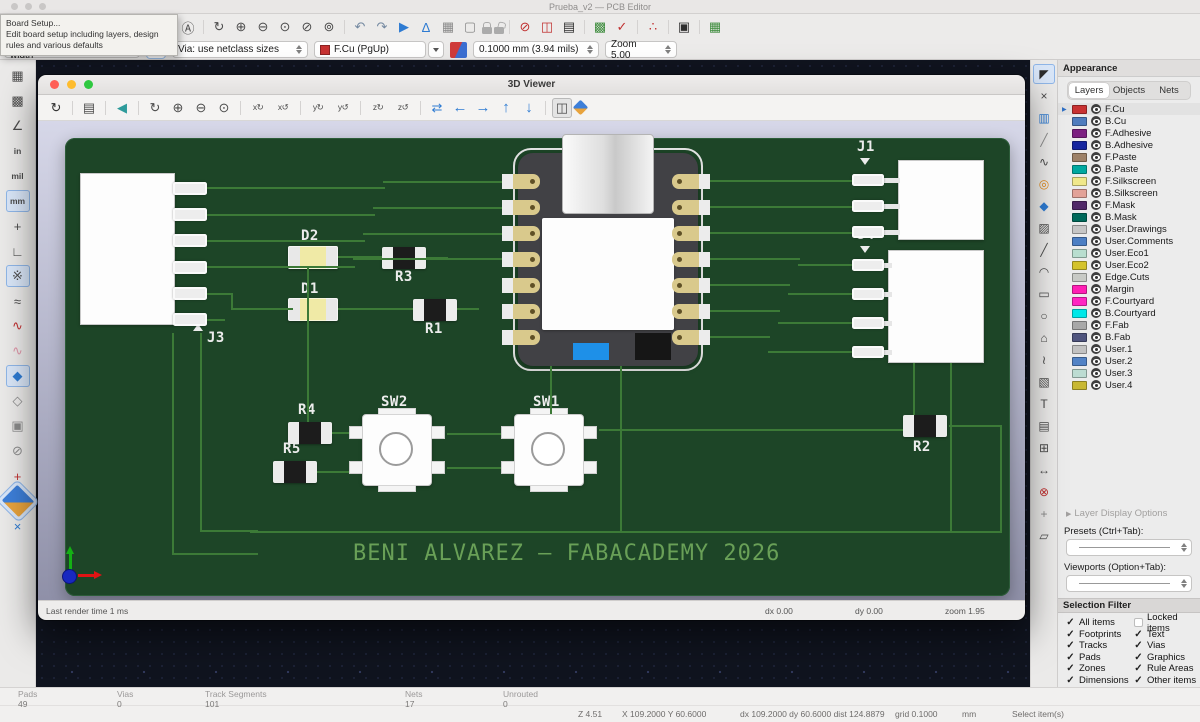 This screenshot has width=1200, height=722. I want to click on plot-icon: ▶, so click(404, 27).